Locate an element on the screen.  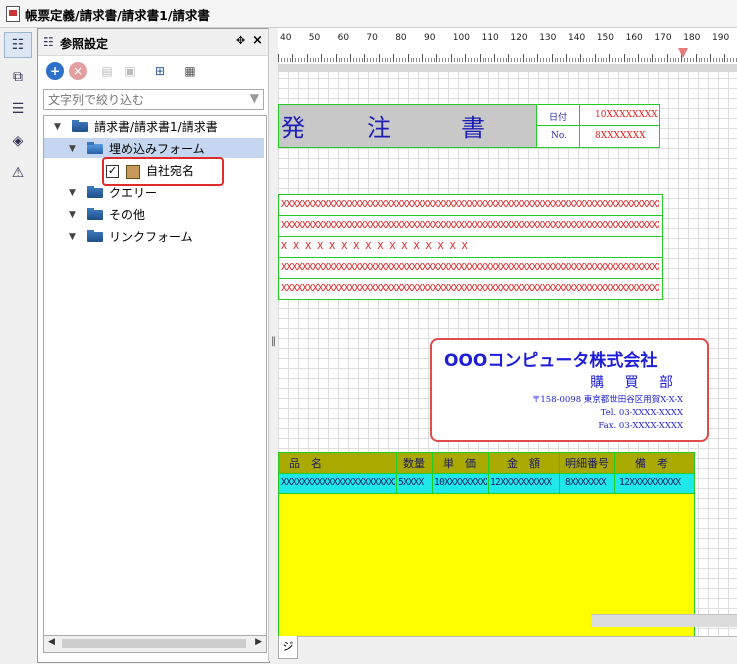
filter-input-box: ▼ is located at coordinates (153, 99).